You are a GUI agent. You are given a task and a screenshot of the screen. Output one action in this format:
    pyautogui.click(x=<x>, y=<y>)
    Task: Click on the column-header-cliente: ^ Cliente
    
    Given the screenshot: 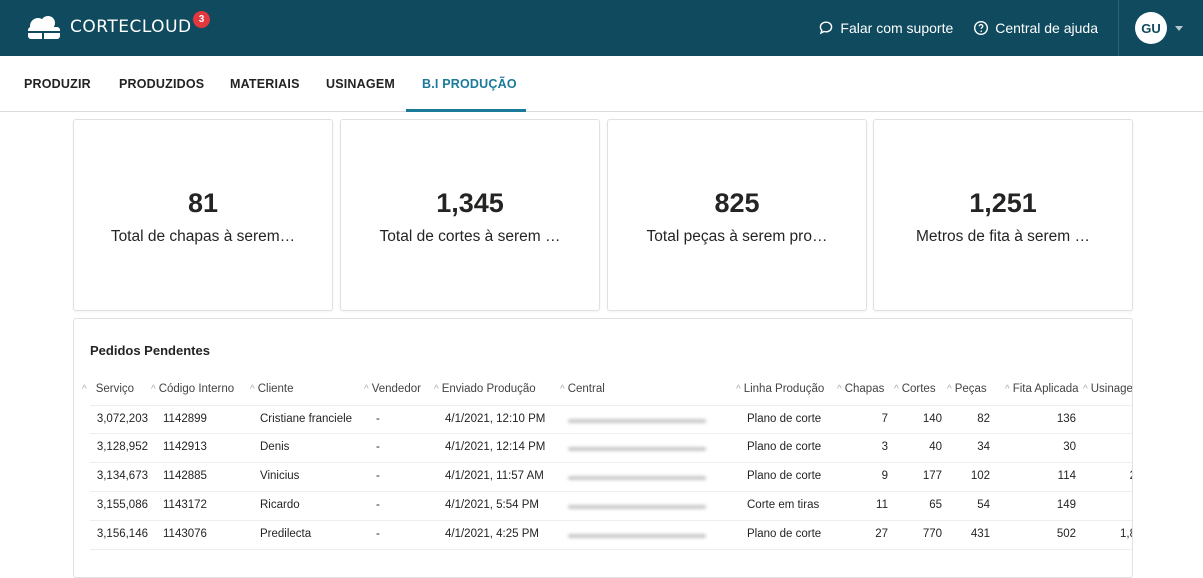 What is the action you would take?
    pyautogui.click(x=272, y=389)
    